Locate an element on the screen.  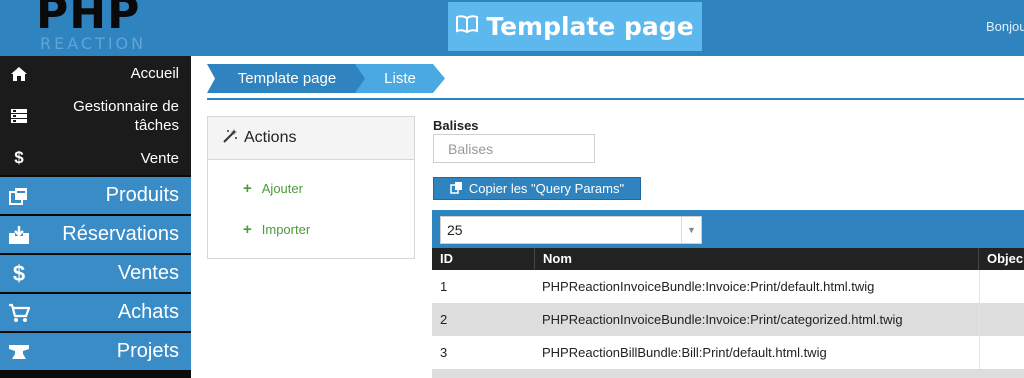
copy-icon is located at coordinates (456, 189).